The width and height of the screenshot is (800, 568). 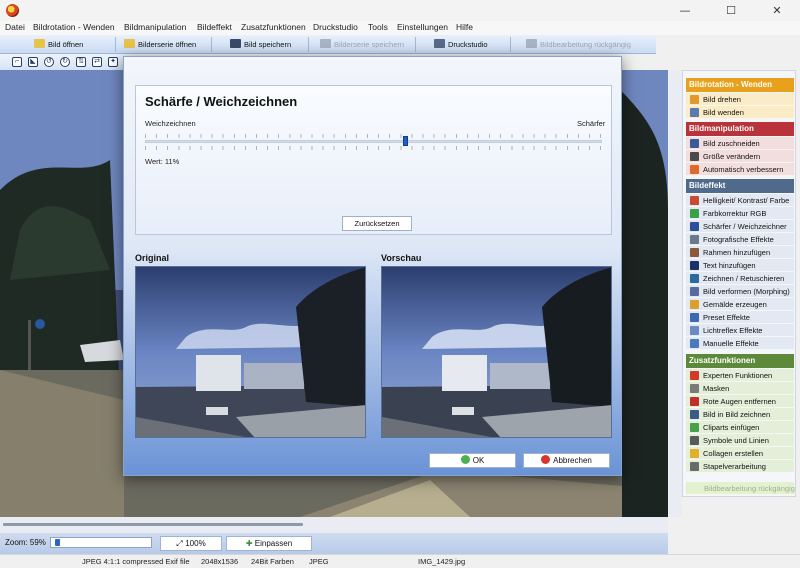 I want to click on printer-icon, so click(x=439, y=43).